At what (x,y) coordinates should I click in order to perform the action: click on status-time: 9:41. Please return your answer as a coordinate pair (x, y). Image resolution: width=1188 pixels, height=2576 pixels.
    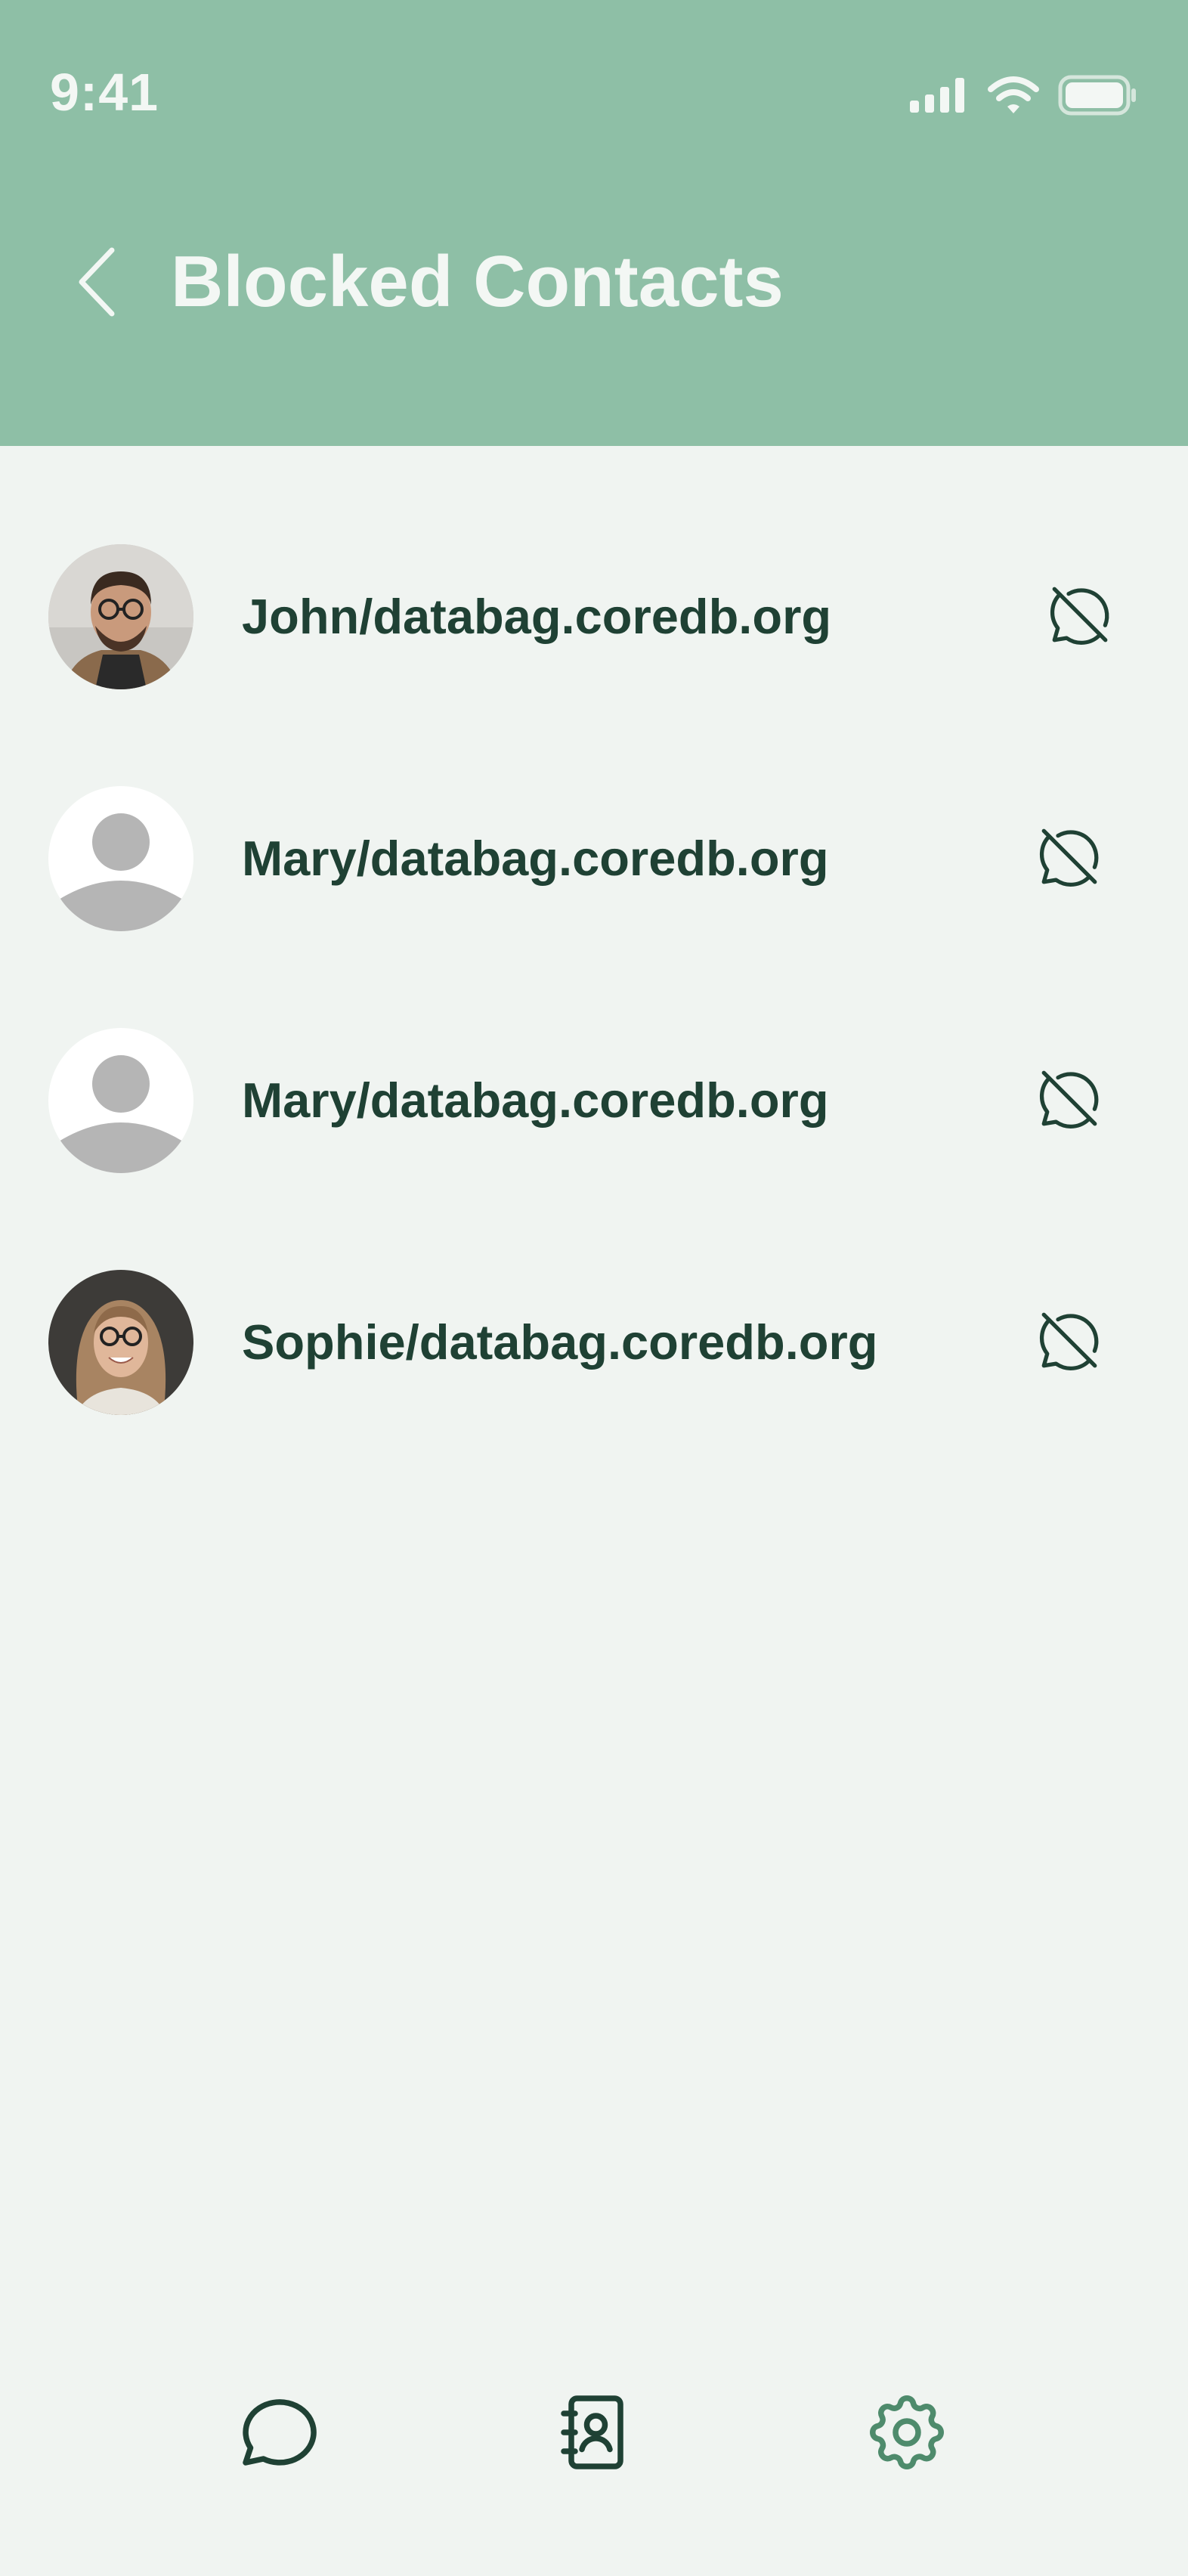
    Looking at the image, I should click on (105, 92).